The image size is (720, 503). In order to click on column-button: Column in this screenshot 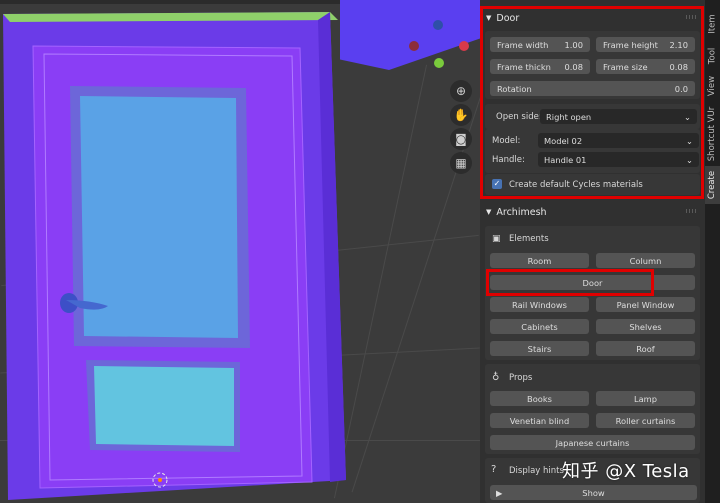, I will do `click(645, 260)`.